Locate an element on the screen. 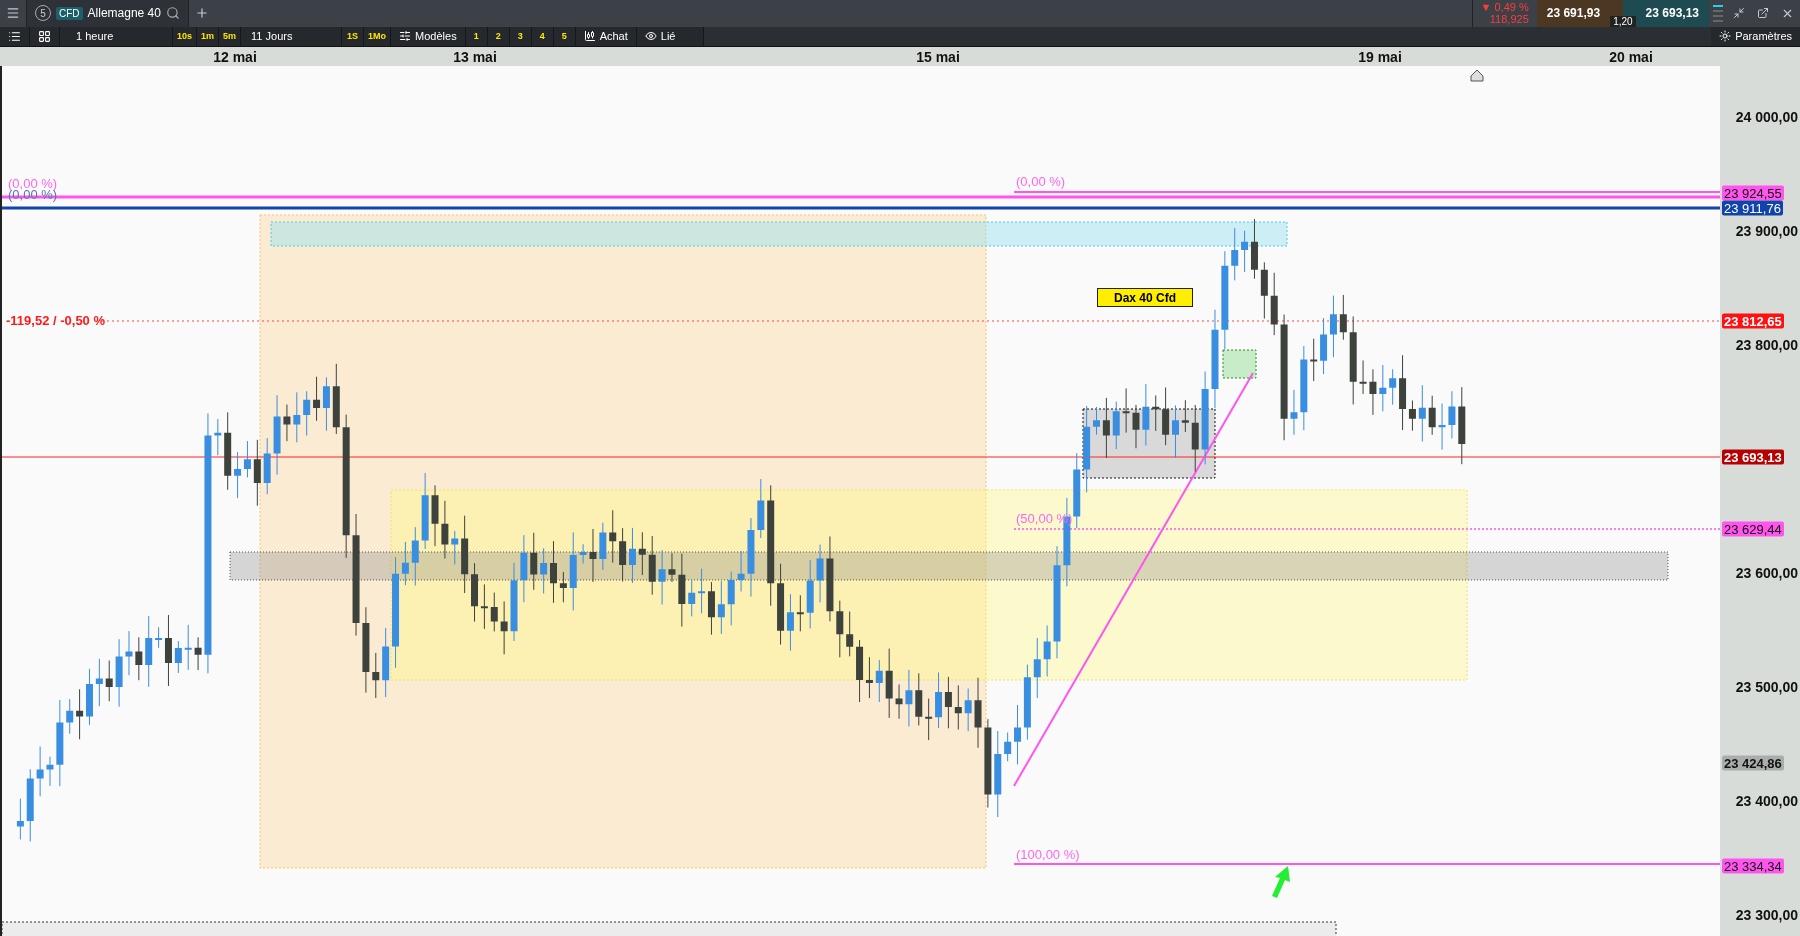  level-label: -119,52 / -0,50 % is located at coordinates (55, 320).